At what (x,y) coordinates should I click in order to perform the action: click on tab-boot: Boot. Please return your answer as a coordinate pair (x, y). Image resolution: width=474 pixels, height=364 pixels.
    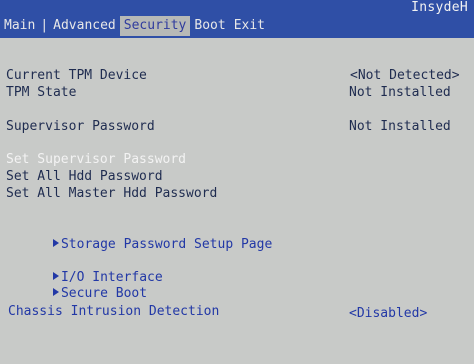
    Looking at the image, I should click on (209, 26).